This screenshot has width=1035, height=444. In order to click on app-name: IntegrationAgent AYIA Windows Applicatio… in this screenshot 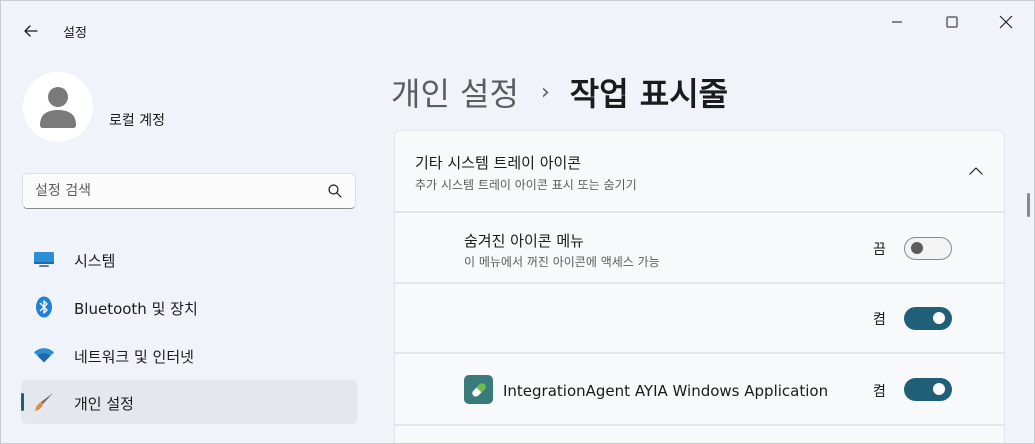, I will do `click(666, 391)`.